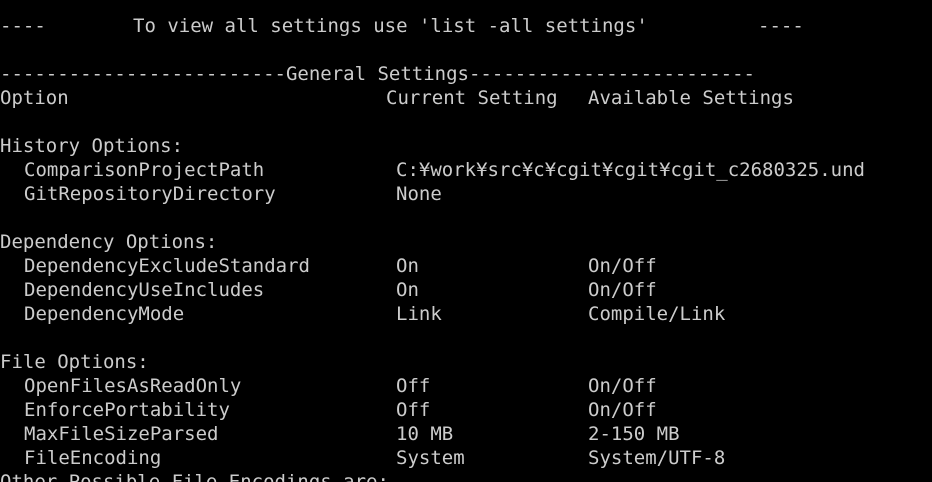 This screenshot has width=932, height=482. I want to click on setting-option: DependencyExcludeStandard, so click(167, 266).